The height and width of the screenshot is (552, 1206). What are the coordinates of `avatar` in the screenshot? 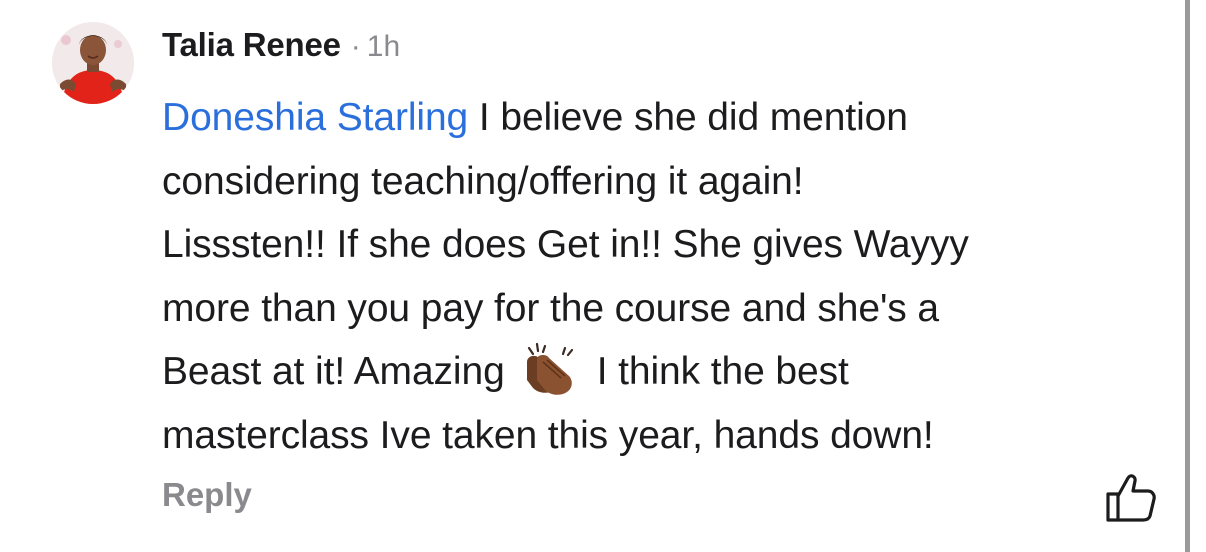 It's located at (93, 63).